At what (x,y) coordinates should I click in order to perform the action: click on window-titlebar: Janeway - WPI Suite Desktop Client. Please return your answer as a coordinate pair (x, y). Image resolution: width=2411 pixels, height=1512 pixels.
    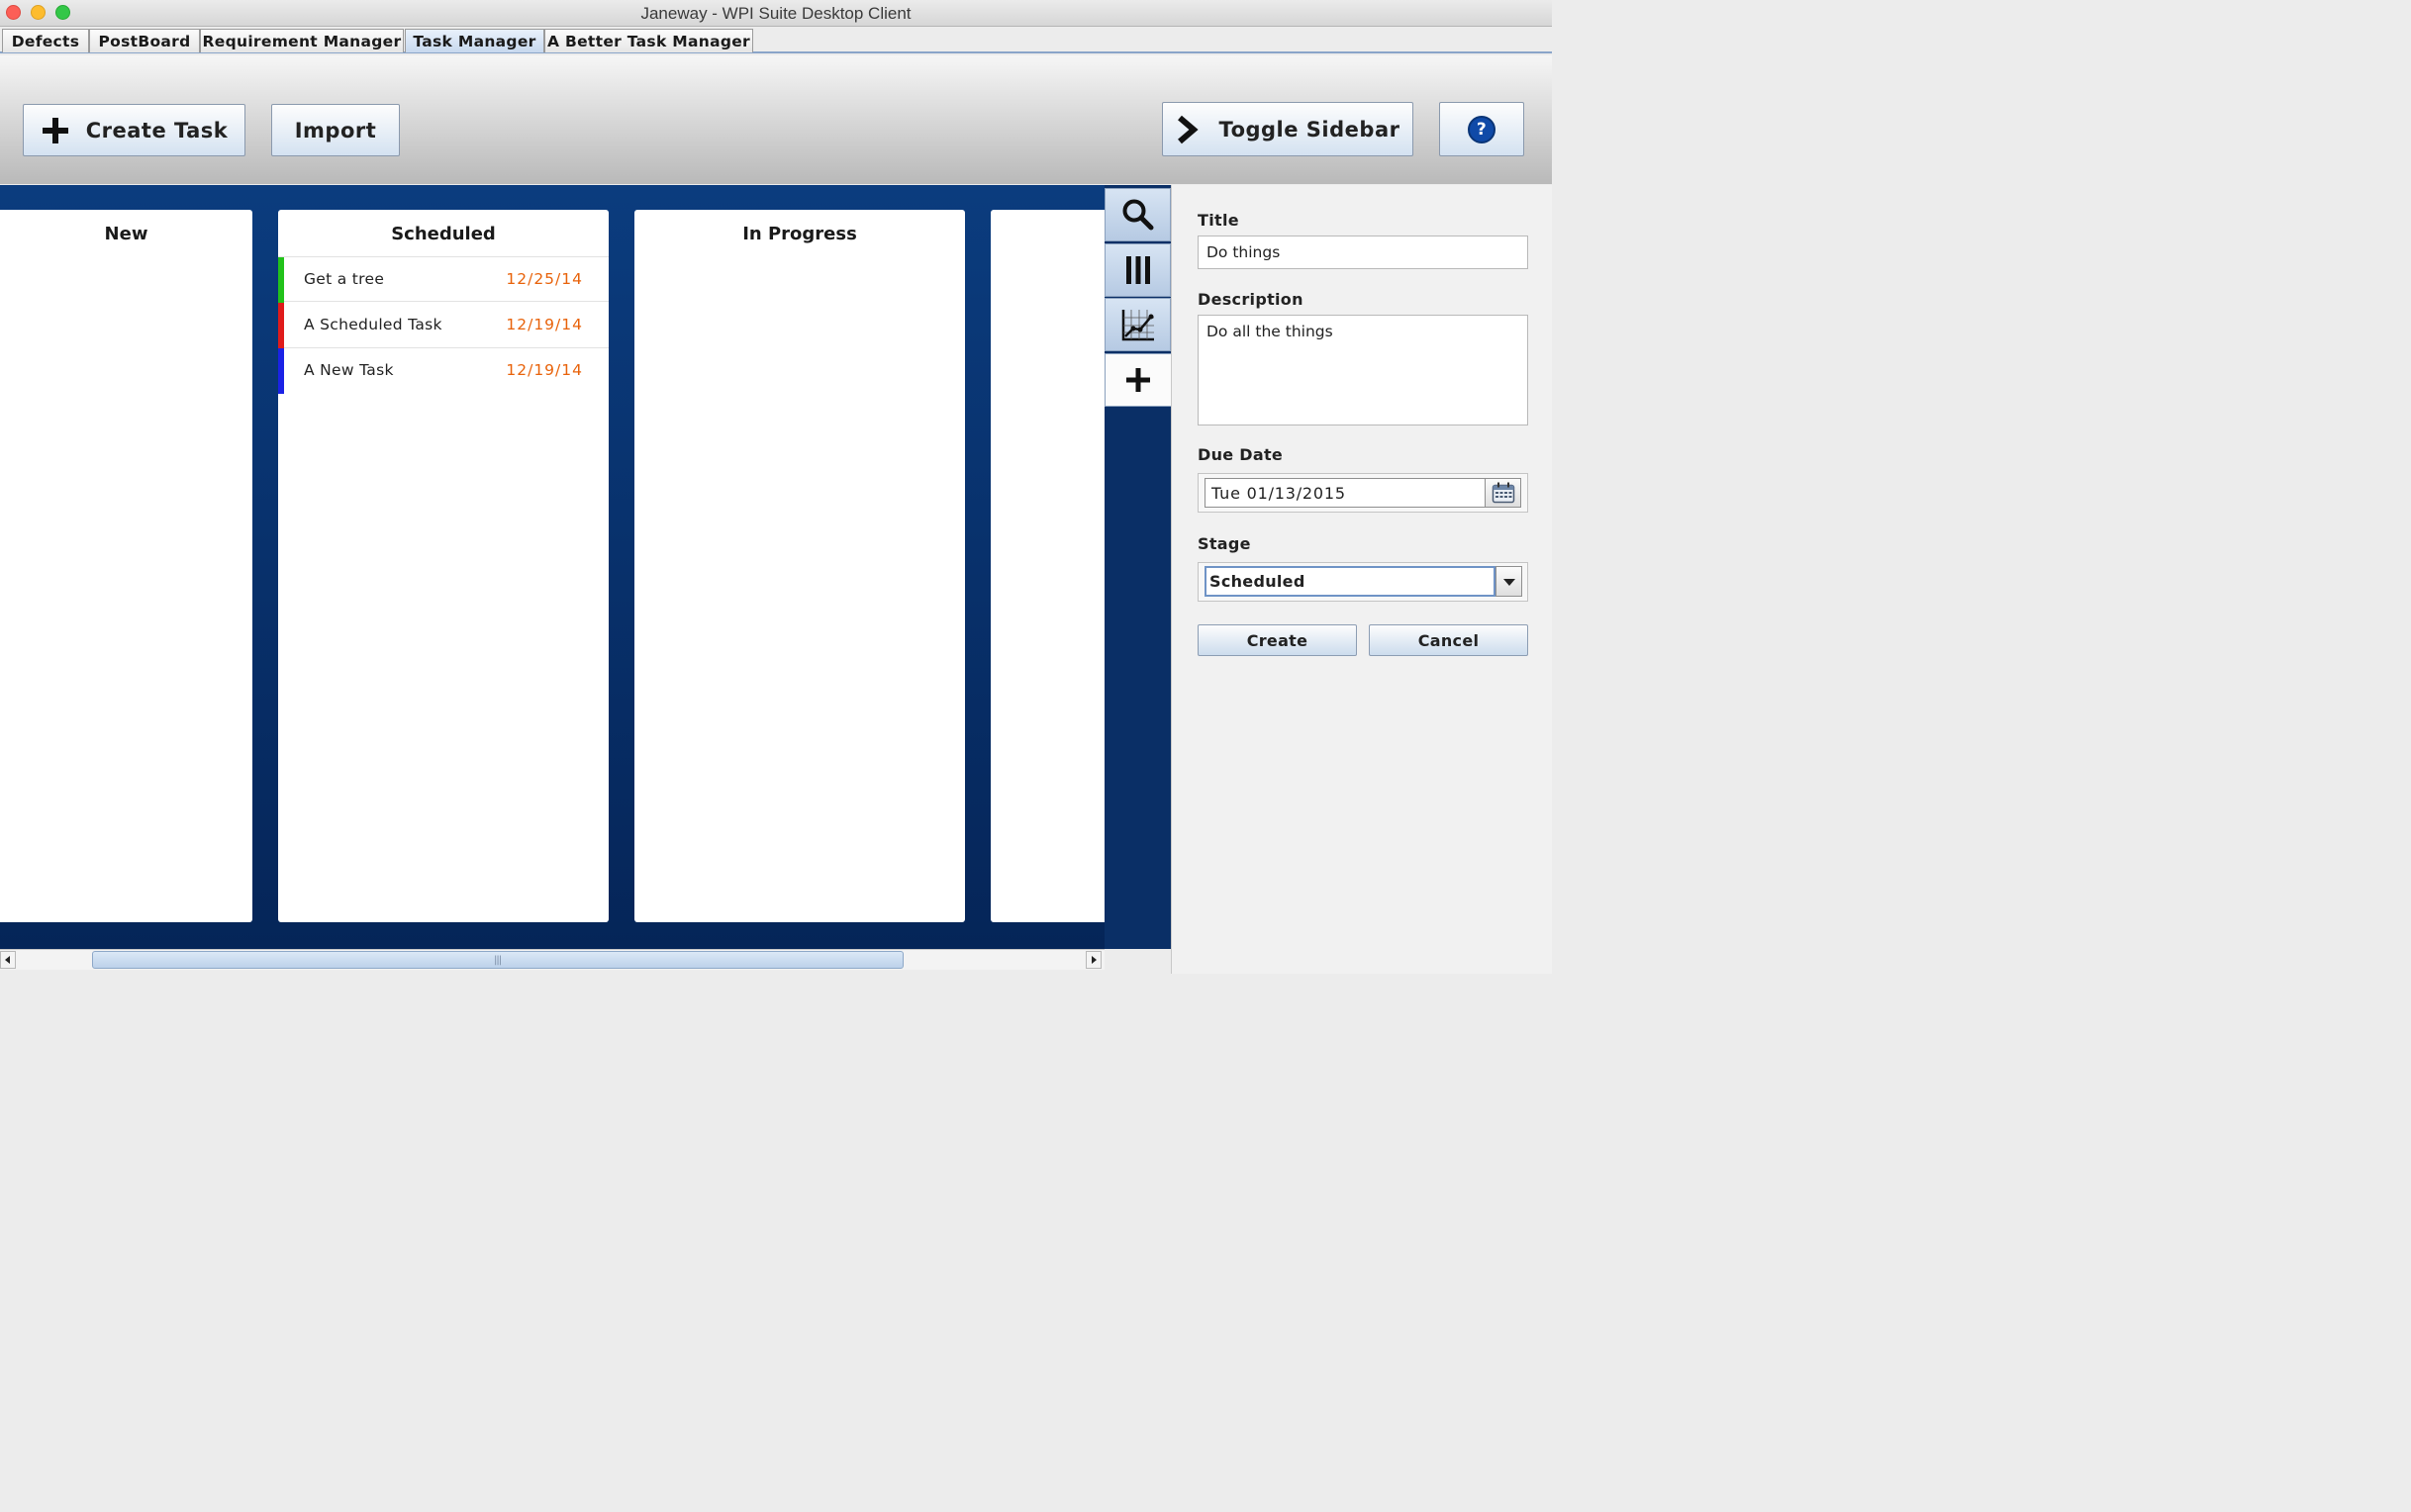
    Looking at the image, I should click on (776, 14).